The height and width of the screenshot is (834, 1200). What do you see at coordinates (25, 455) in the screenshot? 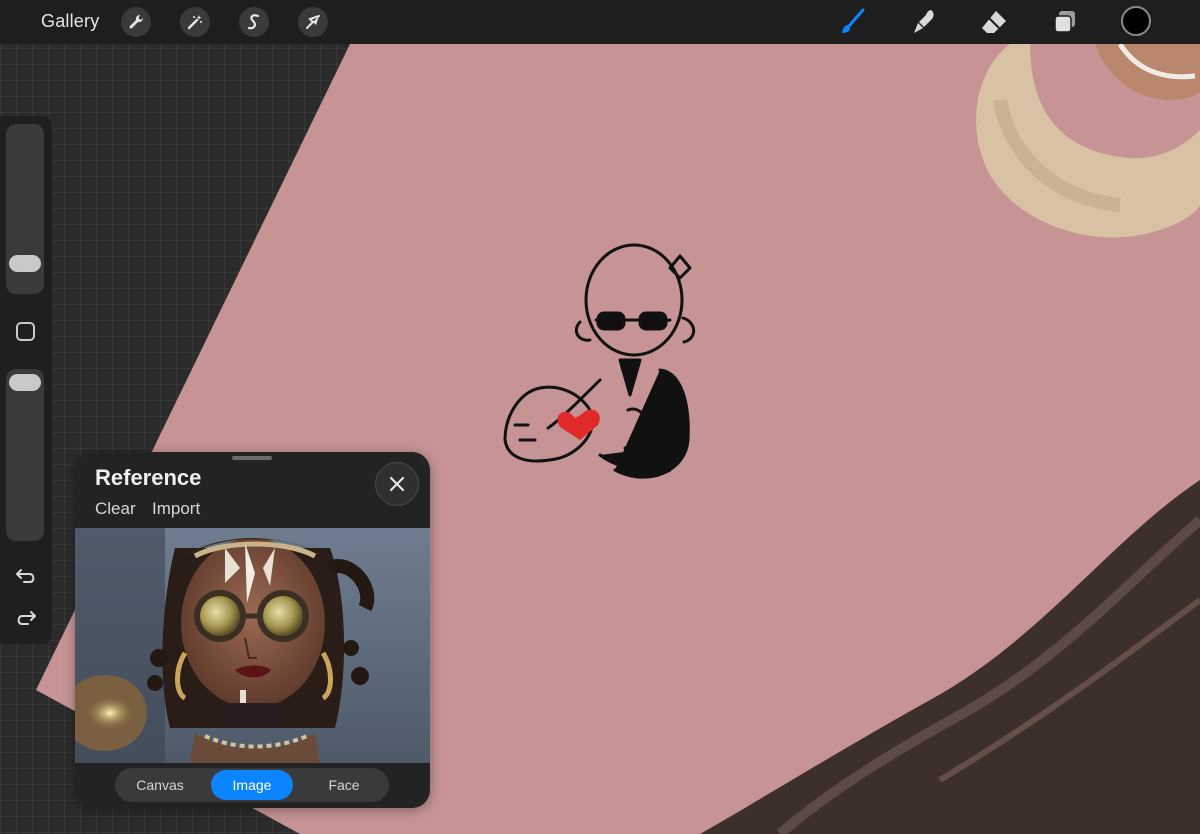
I see `opacity-slider` at bounding box center [25, 455].